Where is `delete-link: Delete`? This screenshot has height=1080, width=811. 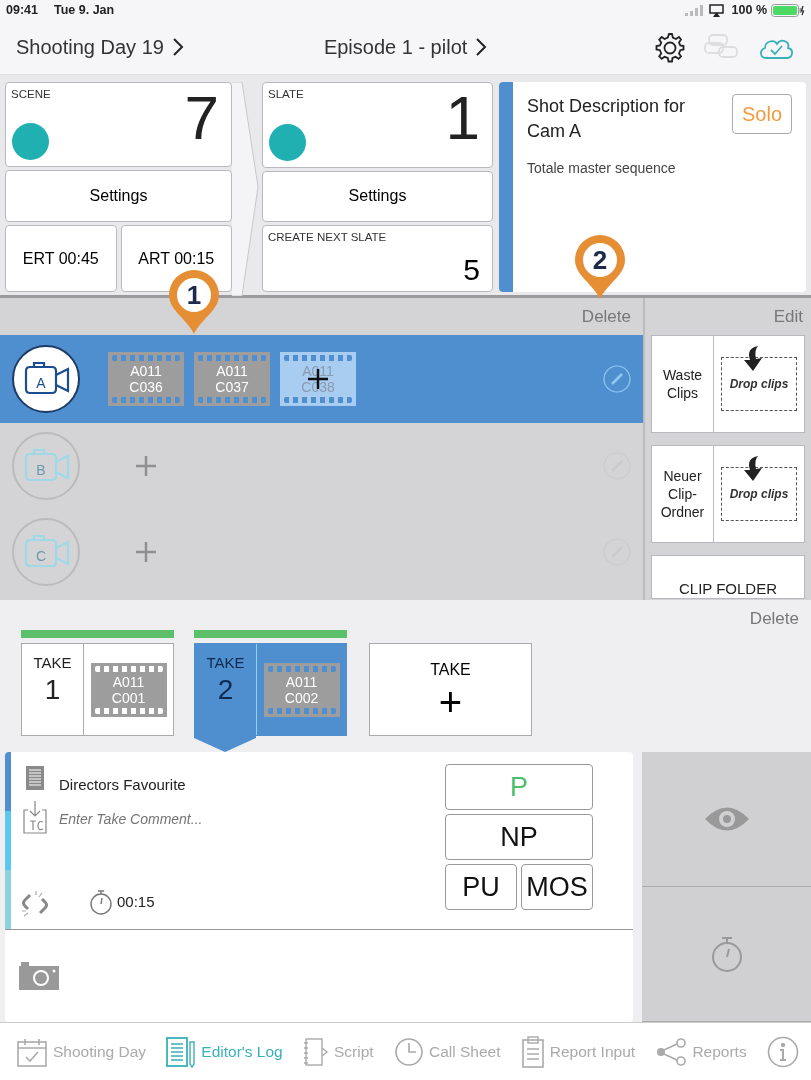
delete-link: Delete is located at coordinates (774, 619).